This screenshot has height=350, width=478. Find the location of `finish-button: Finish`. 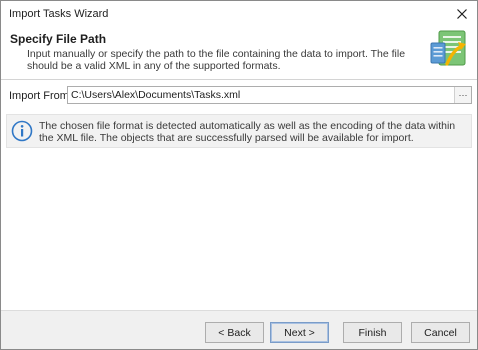

finish-button: Finish is located at coordinates (372, 332).